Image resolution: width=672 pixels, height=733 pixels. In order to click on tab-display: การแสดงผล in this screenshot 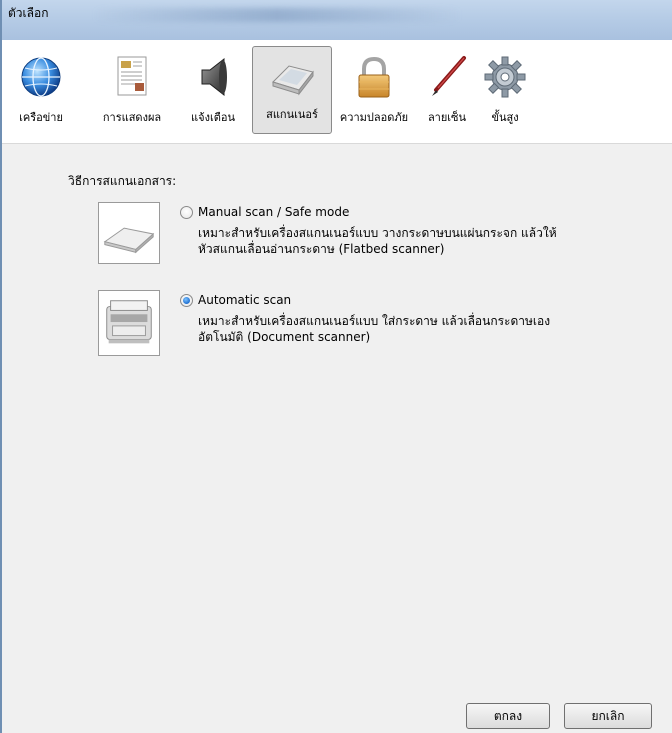, I will do `click(132, 94)`.